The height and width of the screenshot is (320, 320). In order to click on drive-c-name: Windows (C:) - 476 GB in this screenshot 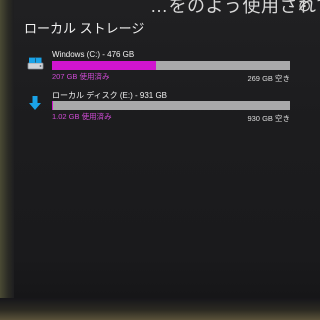, I will do `click(93, 54)`.